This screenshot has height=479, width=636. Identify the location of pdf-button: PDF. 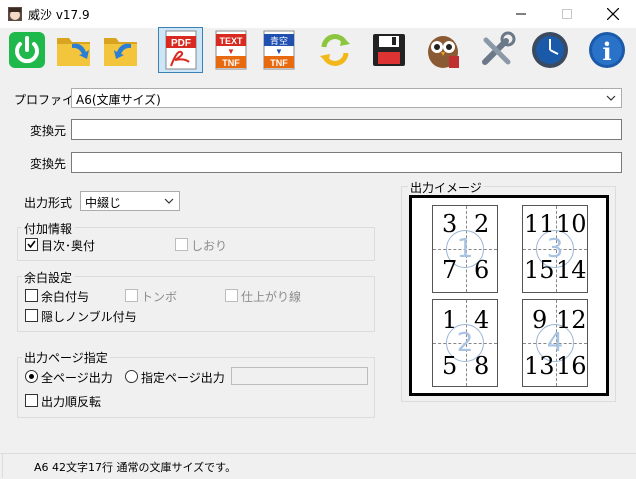
(180, 50).